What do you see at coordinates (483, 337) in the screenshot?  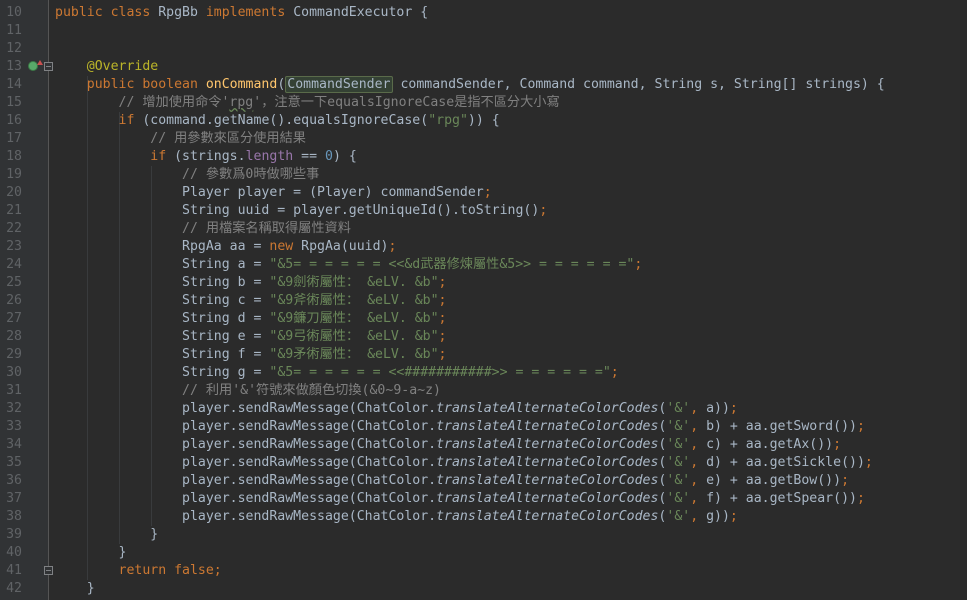 I see `code-line: 28 String e = "&9弓術屬性： &eLV. &b";` at bounding box center [483, 337].